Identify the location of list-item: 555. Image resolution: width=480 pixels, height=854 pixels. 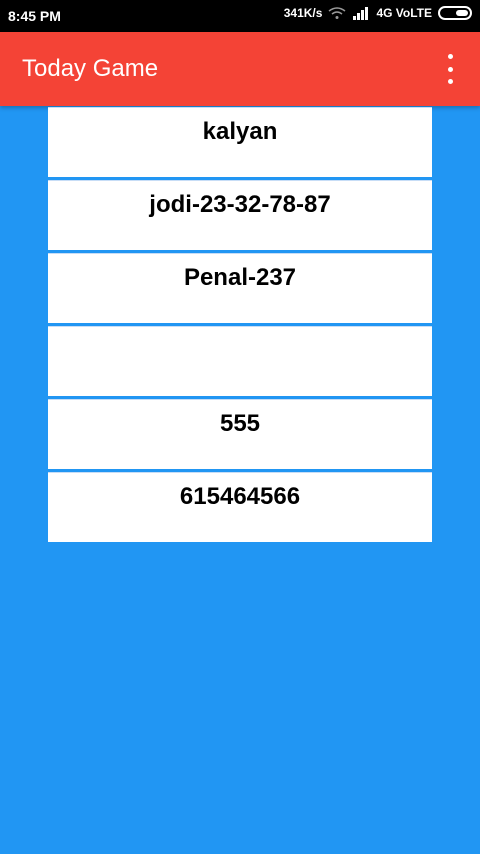
(240, 434).